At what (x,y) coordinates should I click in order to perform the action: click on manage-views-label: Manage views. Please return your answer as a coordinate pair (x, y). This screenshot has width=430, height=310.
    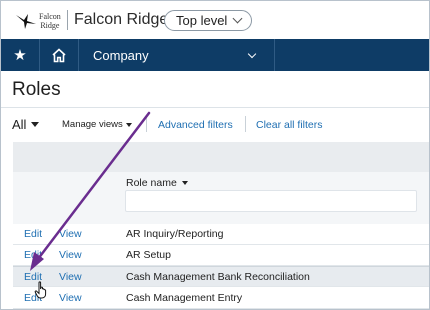
    Looking at the image, I should click on (92, 124).